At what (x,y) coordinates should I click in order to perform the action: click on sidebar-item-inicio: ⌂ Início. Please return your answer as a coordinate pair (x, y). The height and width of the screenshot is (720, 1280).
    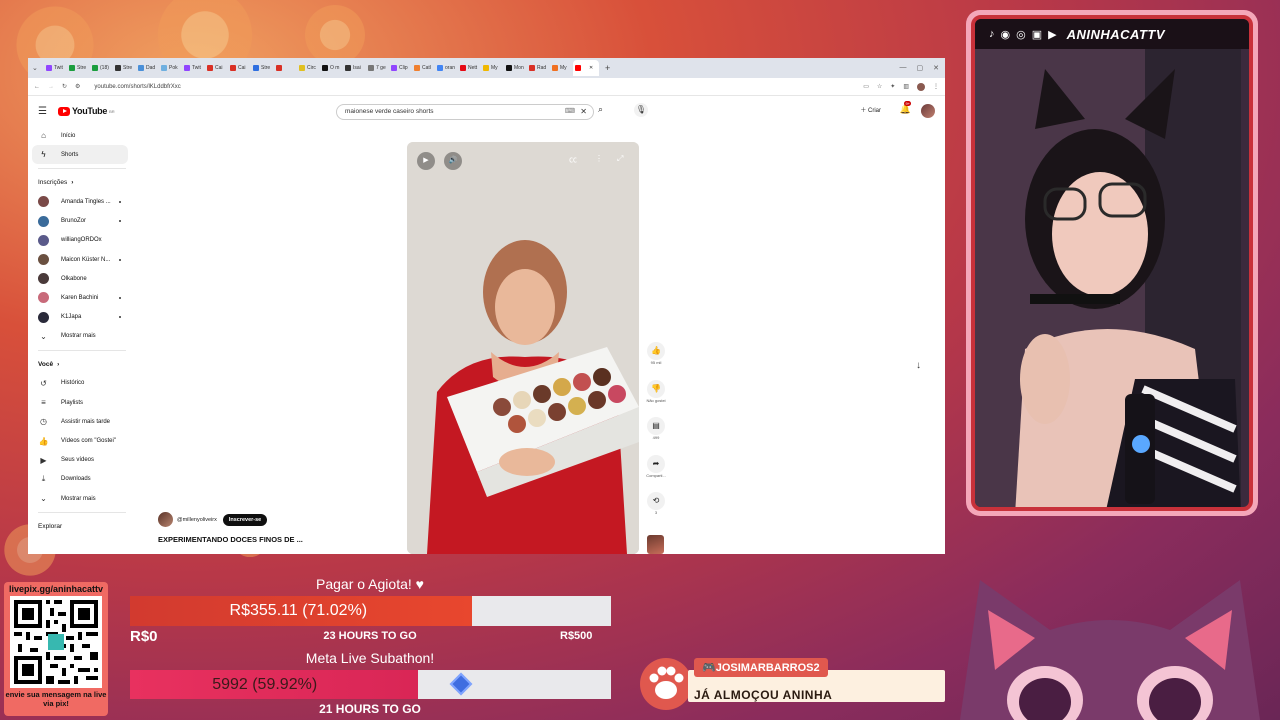
    Looking at the image, I should click on (82, 135).